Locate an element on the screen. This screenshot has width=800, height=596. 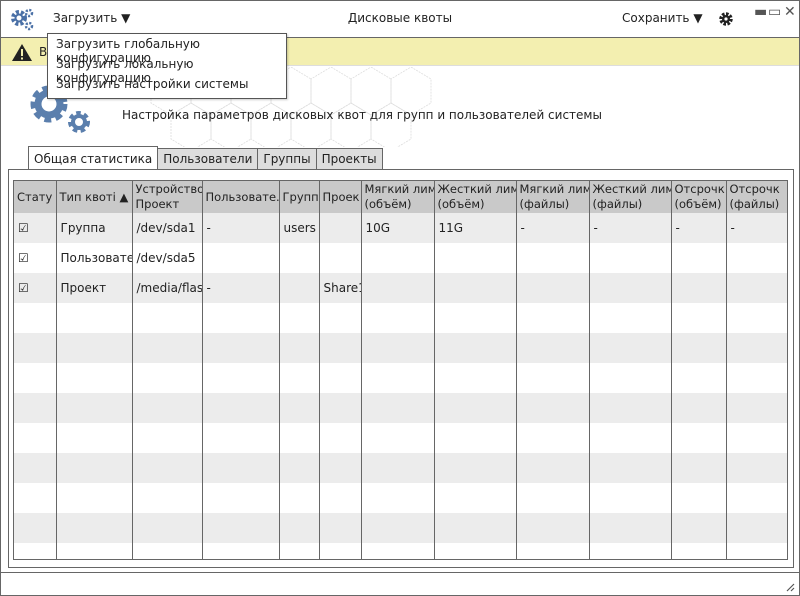
resize-grip-icon is located at coordinates (790, 587).